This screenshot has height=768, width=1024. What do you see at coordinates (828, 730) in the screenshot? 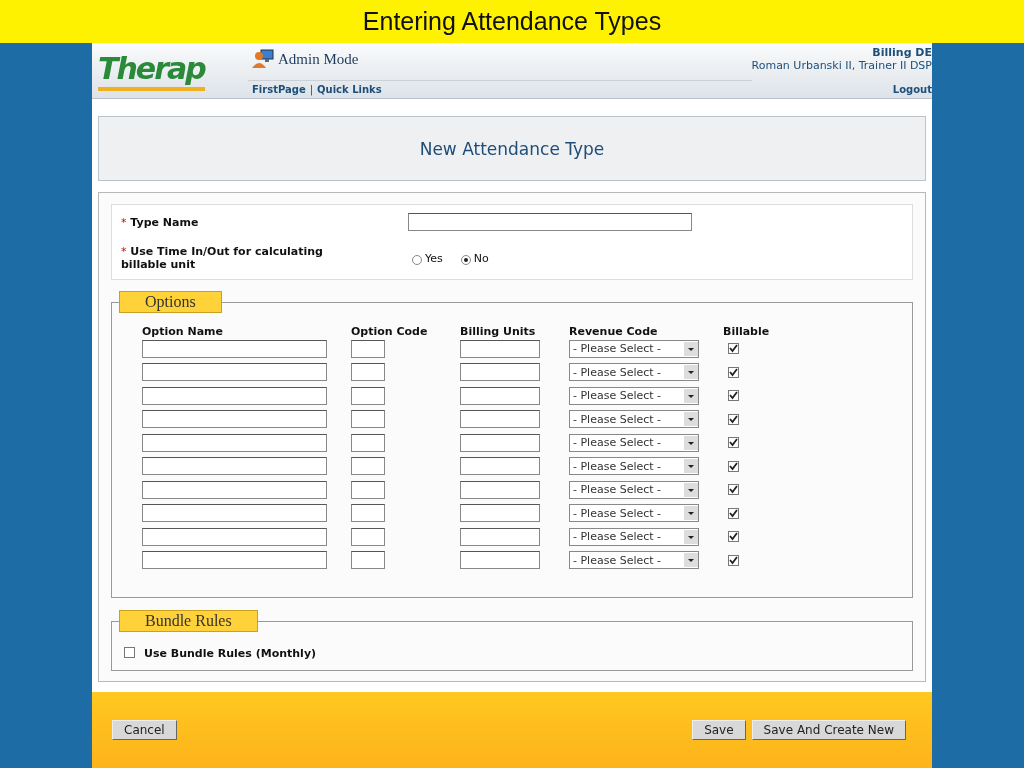
I see `save-and-create-new-button: Save And Create New` at bounding box center [828, 730].